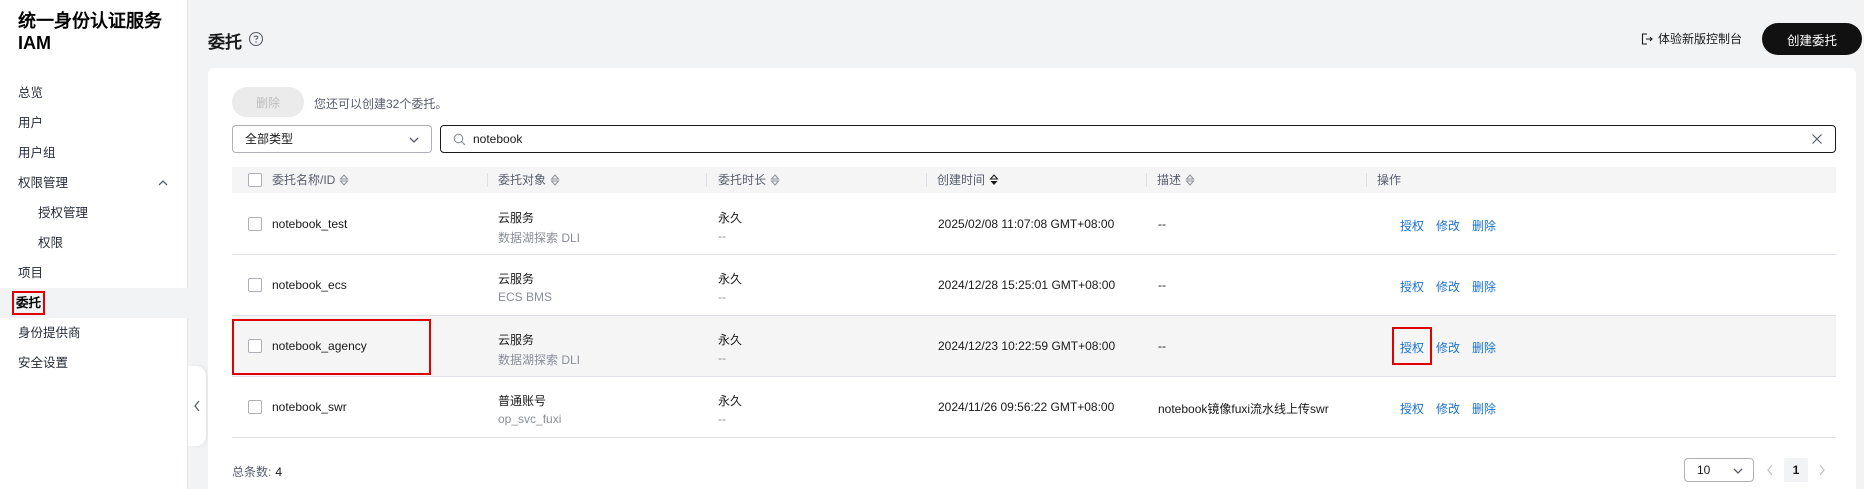  What do you see at coordinates (252, 472) in the screenshot?
I see `total-label: 总条数:` at bounding box center [252, 472].